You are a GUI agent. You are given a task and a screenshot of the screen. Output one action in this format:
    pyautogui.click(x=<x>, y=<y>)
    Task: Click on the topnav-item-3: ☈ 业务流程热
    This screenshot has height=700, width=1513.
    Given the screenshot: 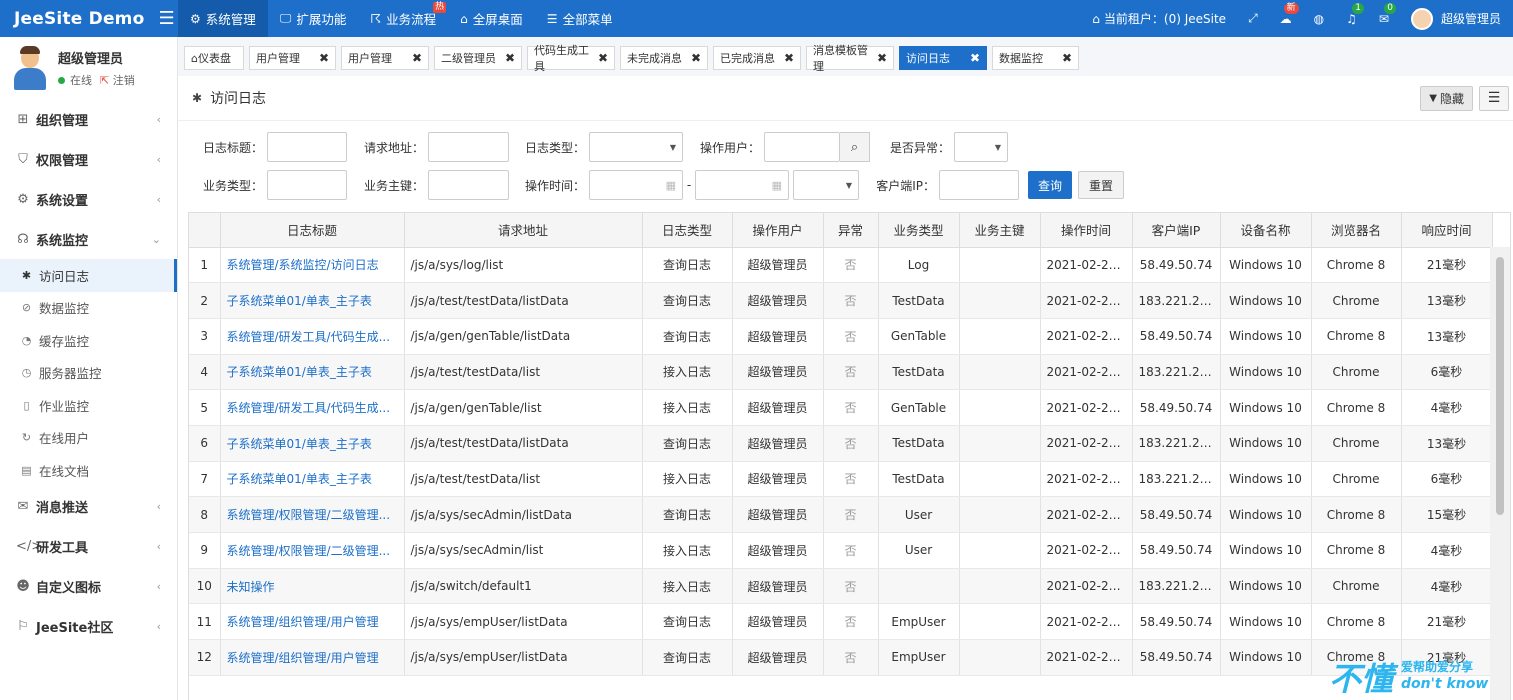 What is the action you would take?
    pyautogui.click(x=403, y=18)
    